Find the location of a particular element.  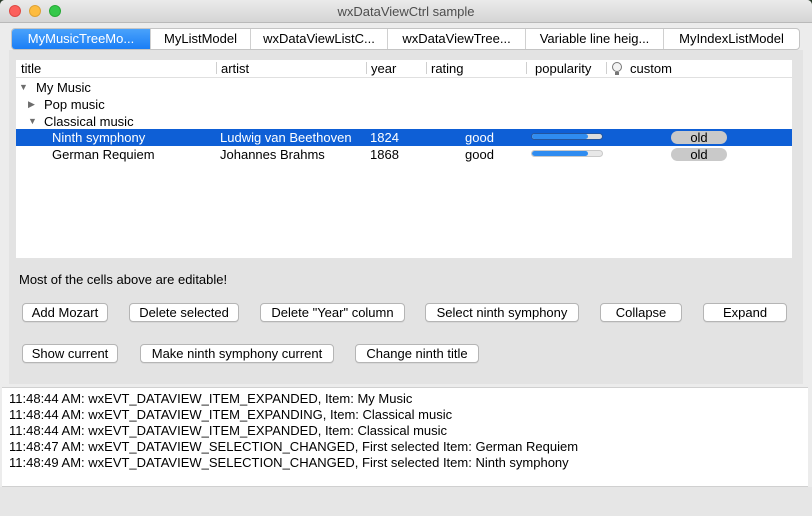

tab-mylistmodel: MyListModel is located at coordinates (201, 39).